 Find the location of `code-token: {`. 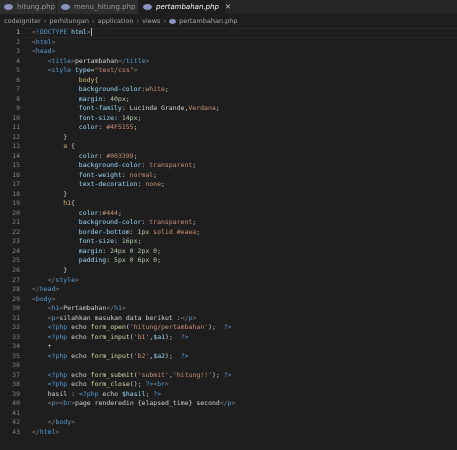

code-token: { is located at coordinates (71, 146).